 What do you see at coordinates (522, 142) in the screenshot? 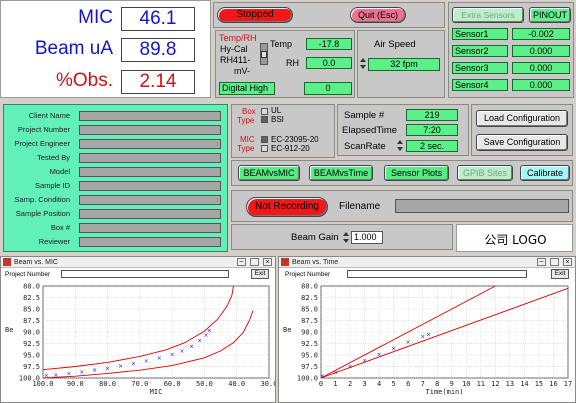
I see `save-configuration-button: Save Configuration` at bounding box center [522, 142].